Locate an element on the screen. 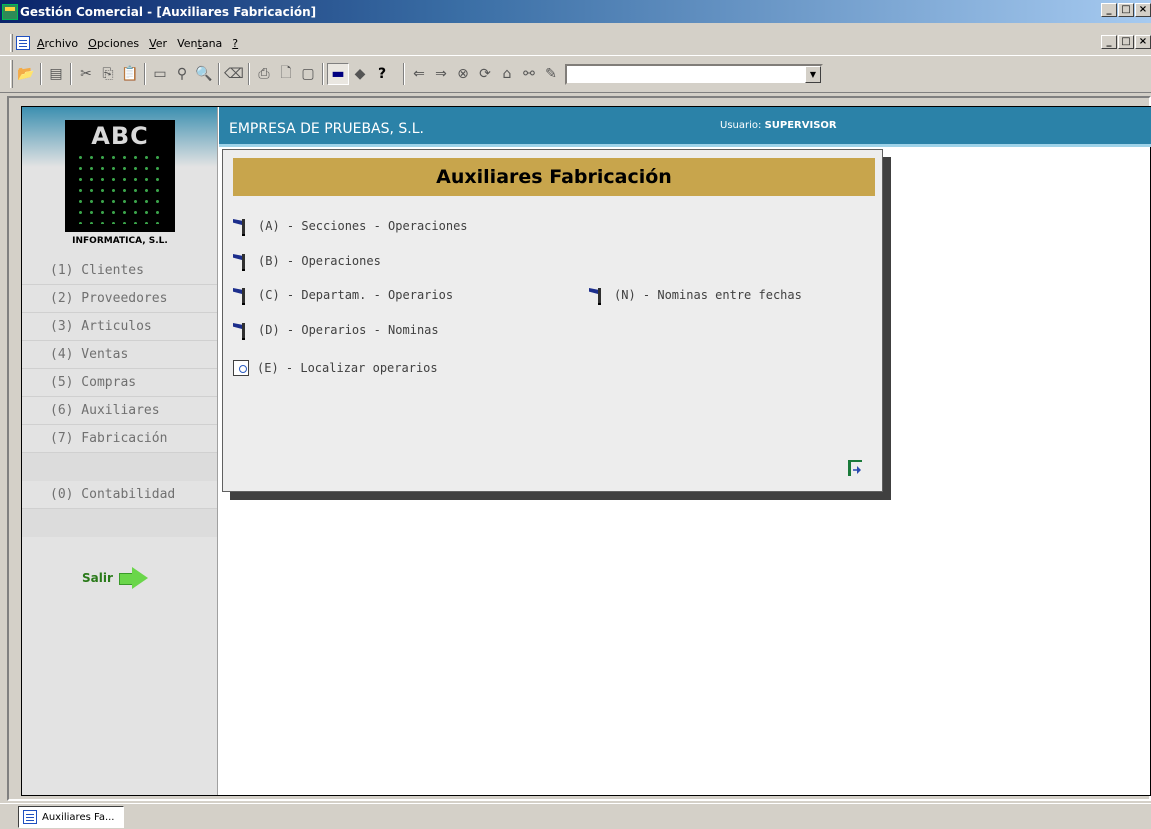 The height and width of the screenshot is (829, 1151). edit-doc-icon: ✎ is located at coordinates (551, 74).